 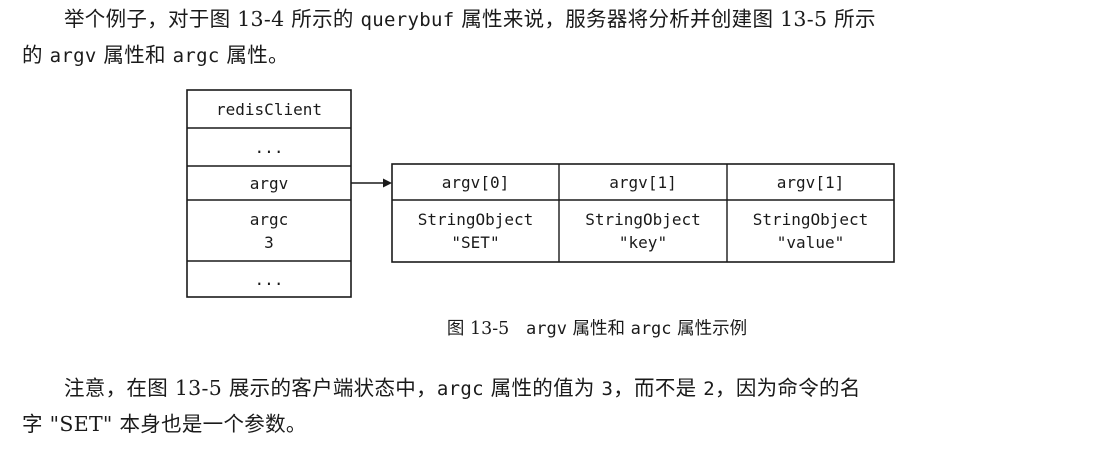 I want to click on client-argv-label: argv, so click(x=269, y=183).